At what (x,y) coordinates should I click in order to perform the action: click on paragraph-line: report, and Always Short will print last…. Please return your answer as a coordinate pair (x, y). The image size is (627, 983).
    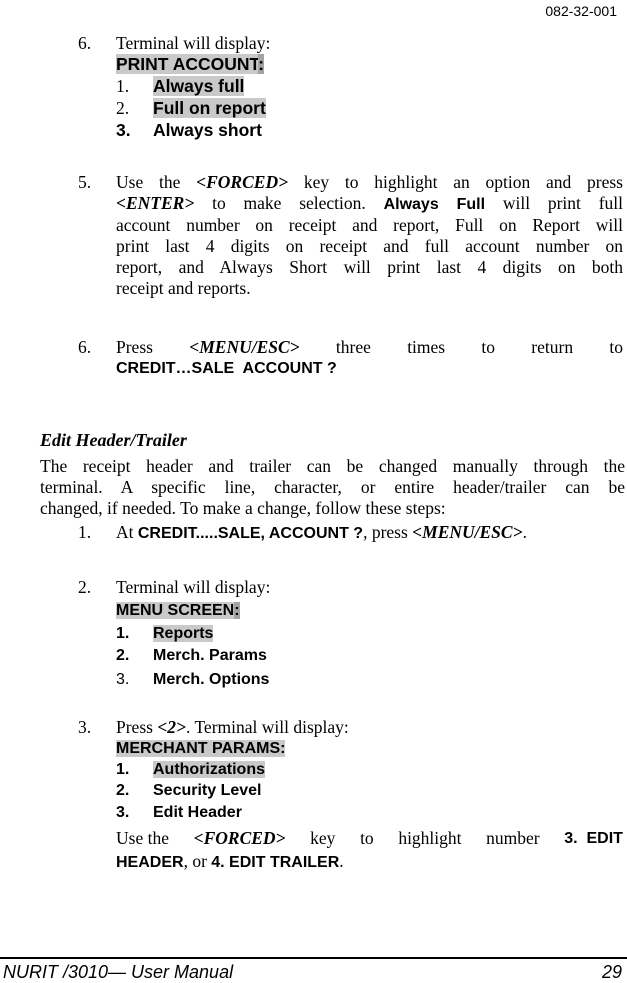
    Looking at the image, I should click on (369, 267).